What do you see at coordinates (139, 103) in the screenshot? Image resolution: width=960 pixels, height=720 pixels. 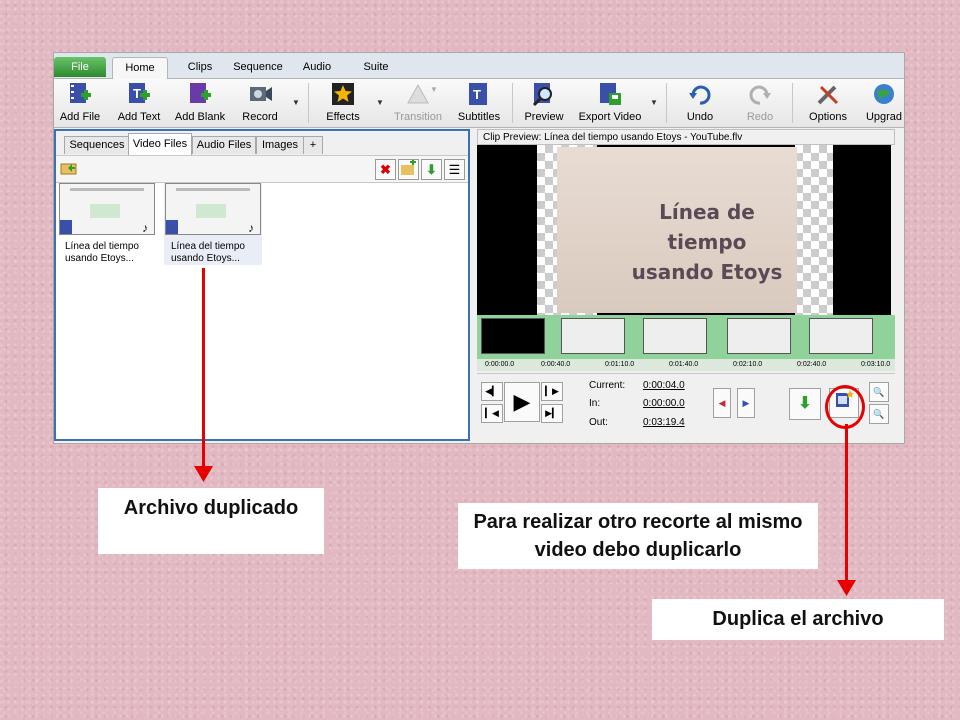 I see `add-text-button: T Add Text` at bounding box center [139, 103].